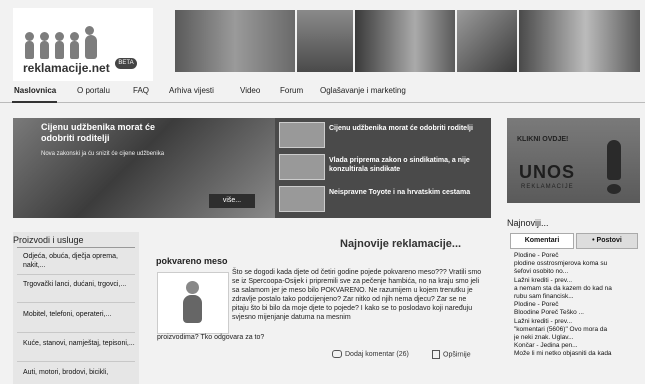 Image resolution: width=645 pixels, height=384 pixels. I want to click on header-banner, so click(407, 41).